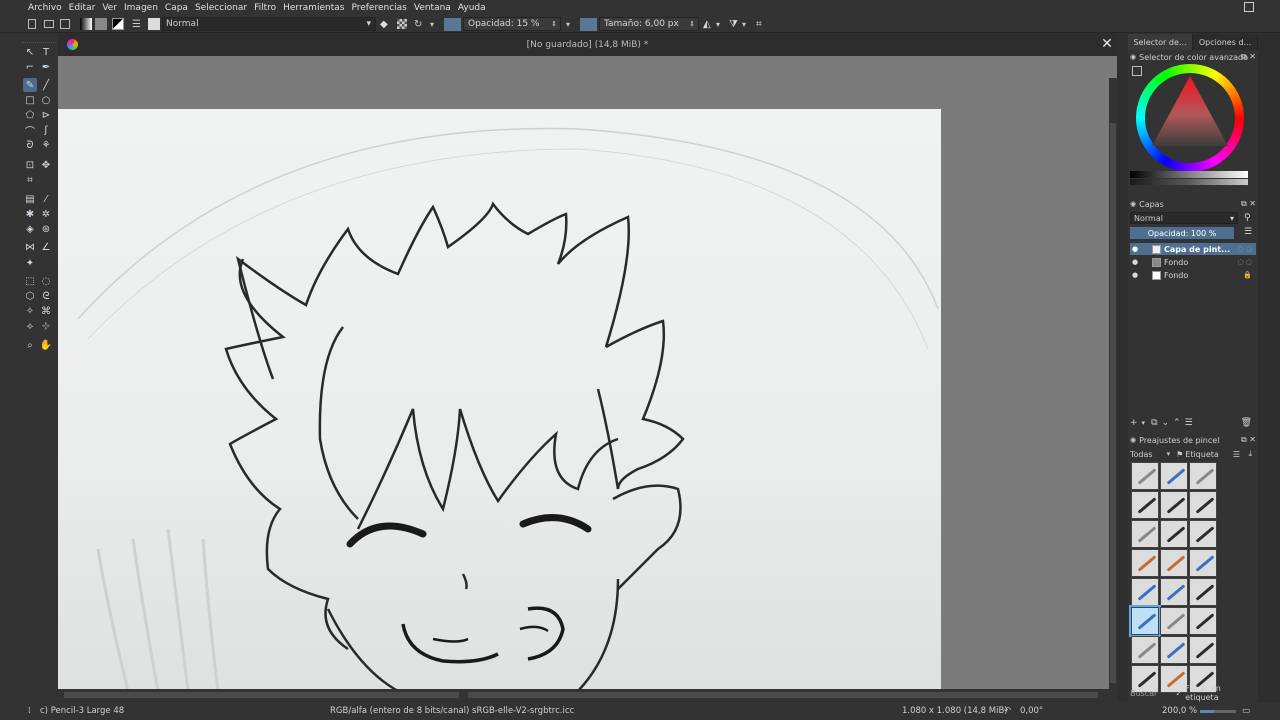  What do you see at coordinates (30, 263) in the screenshot?
I see `reference-images-icon: ✦` at bounding box center [30, 263].